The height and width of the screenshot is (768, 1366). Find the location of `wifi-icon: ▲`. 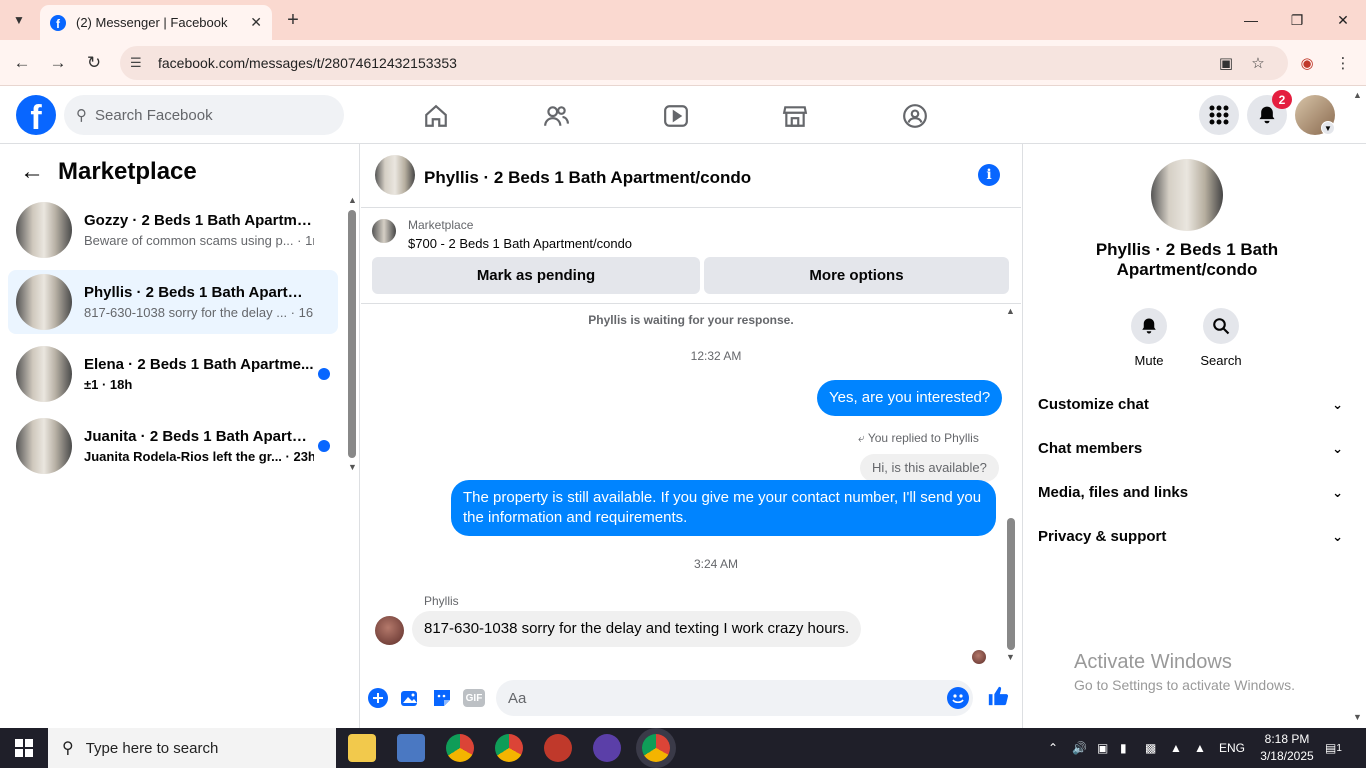

wifi-icon: ▲ is located at coordinates (1200, 748).